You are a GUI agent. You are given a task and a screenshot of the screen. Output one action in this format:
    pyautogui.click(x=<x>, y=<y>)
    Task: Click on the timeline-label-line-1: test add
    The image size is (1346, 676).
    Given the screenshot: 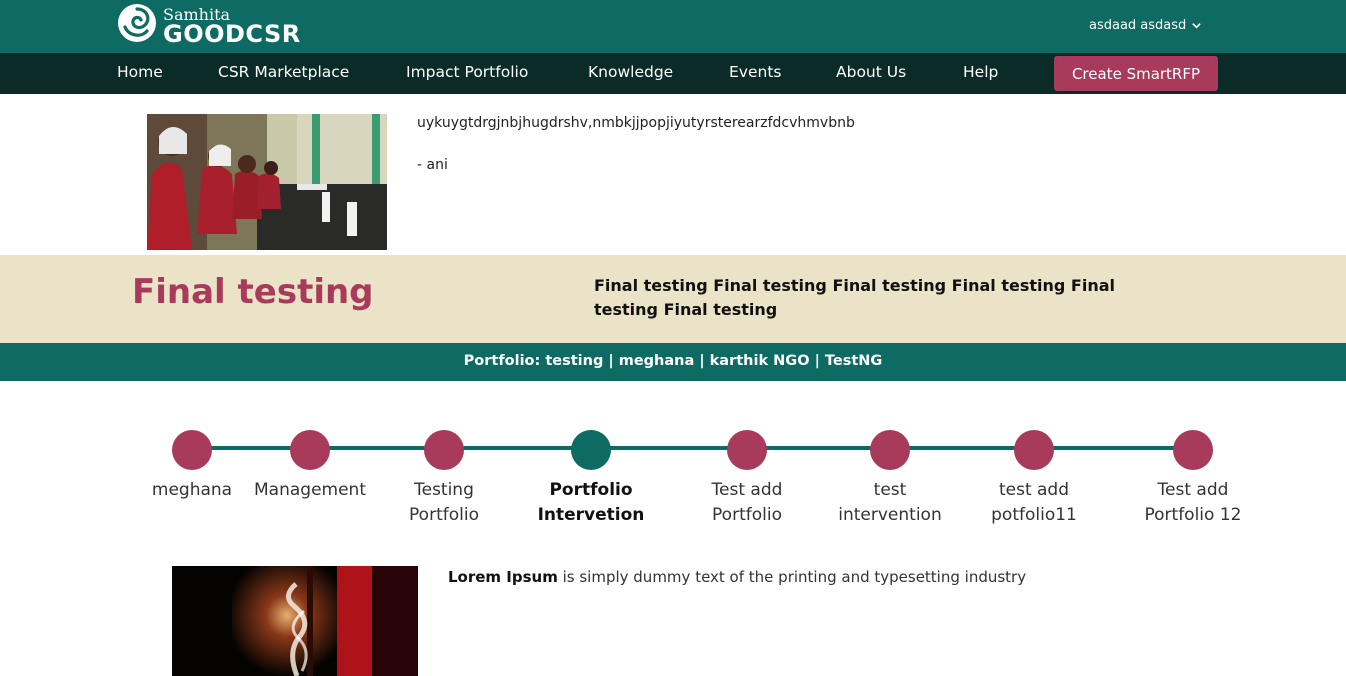 What is the action you would take?
    pyautogui.click(x=1034, y=490)
    